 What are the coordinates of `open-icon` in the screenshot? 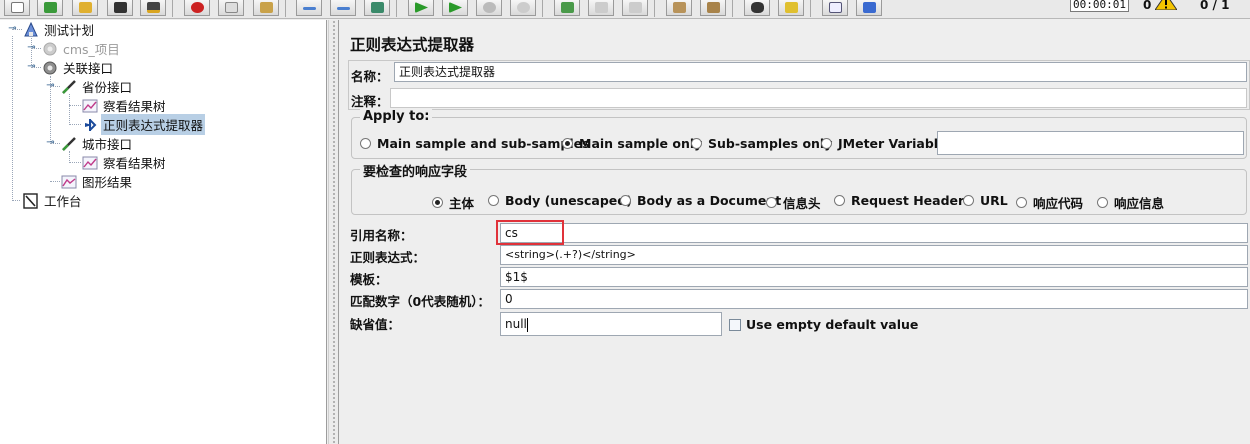 It's located at (85, 8).